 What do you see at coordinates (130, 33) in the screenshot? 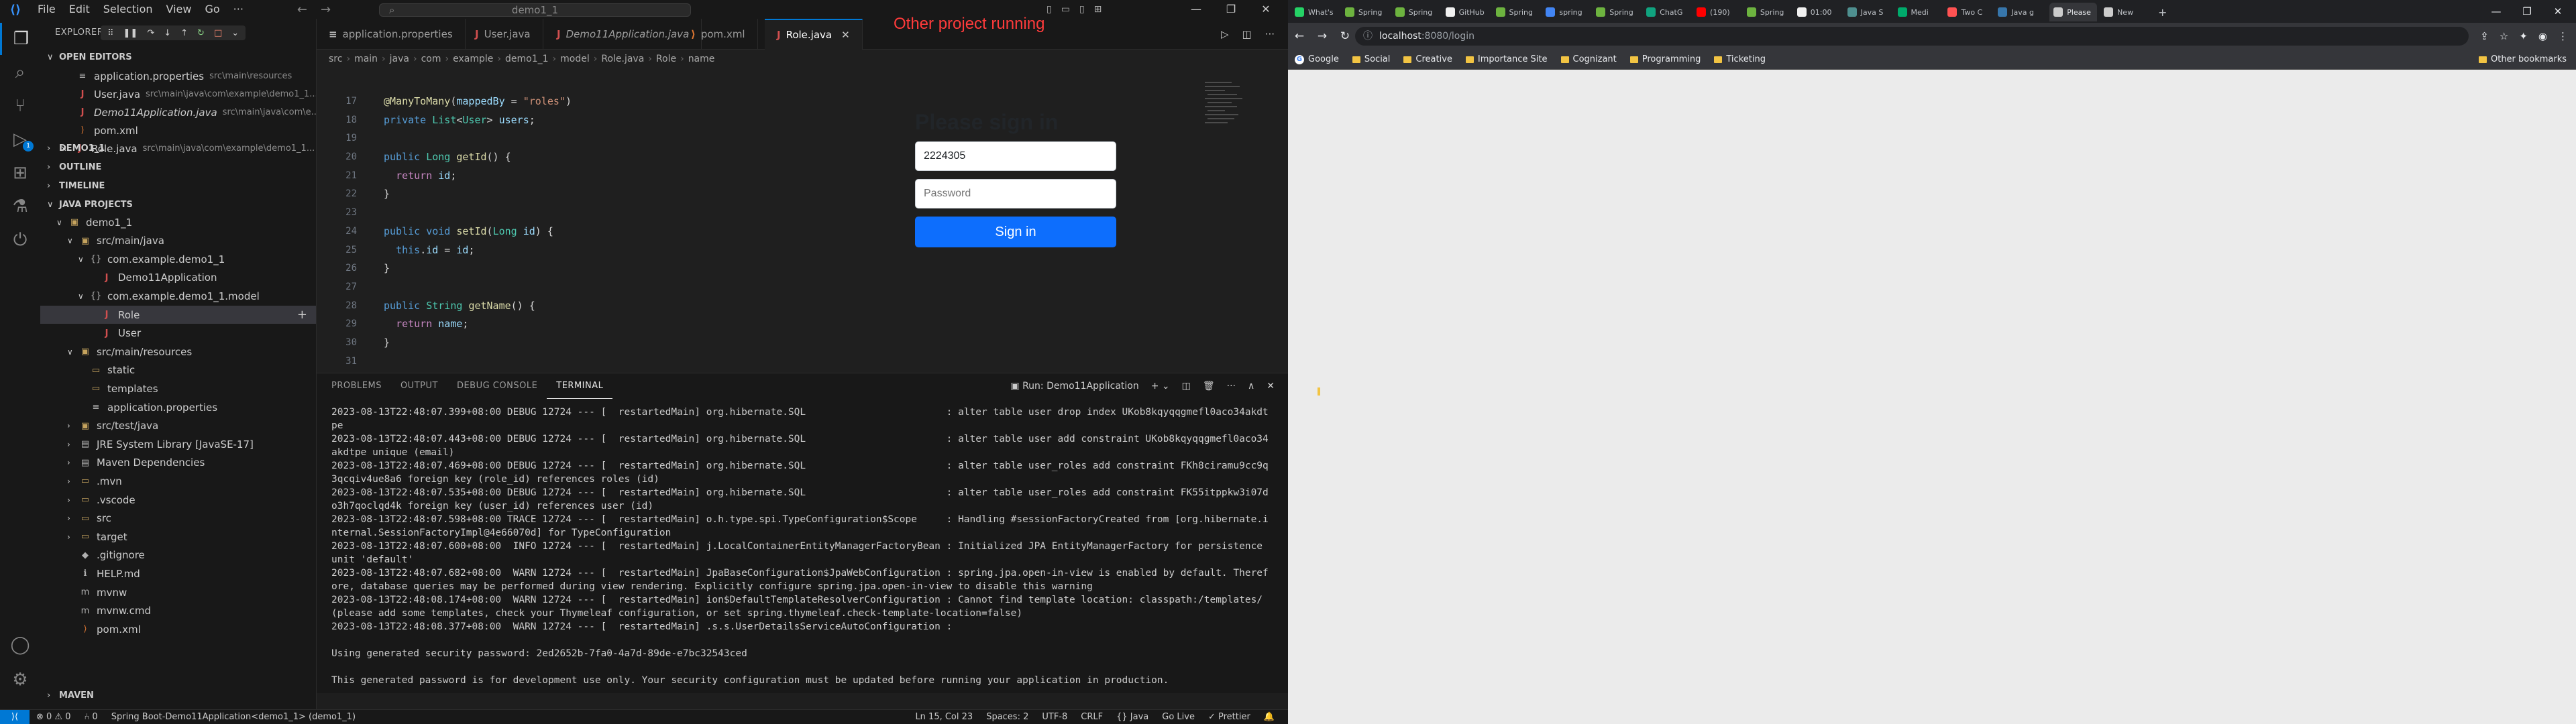
I see `pause-icon: ❚❚` at bounding box center [130, 33].